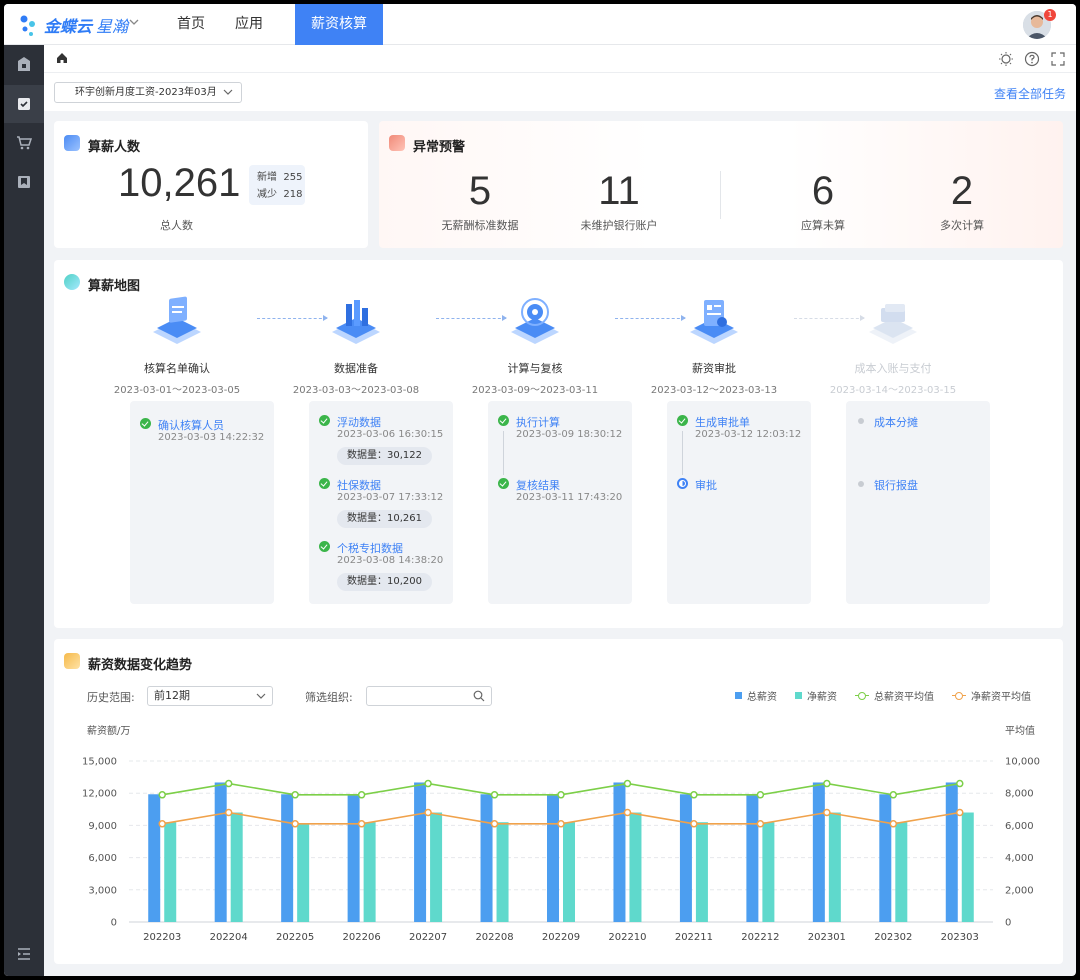 The width and height of the screenshot is (1080, 980). I want to click on task-time: 2023-03-09 18:30:12, so click(569, 434).